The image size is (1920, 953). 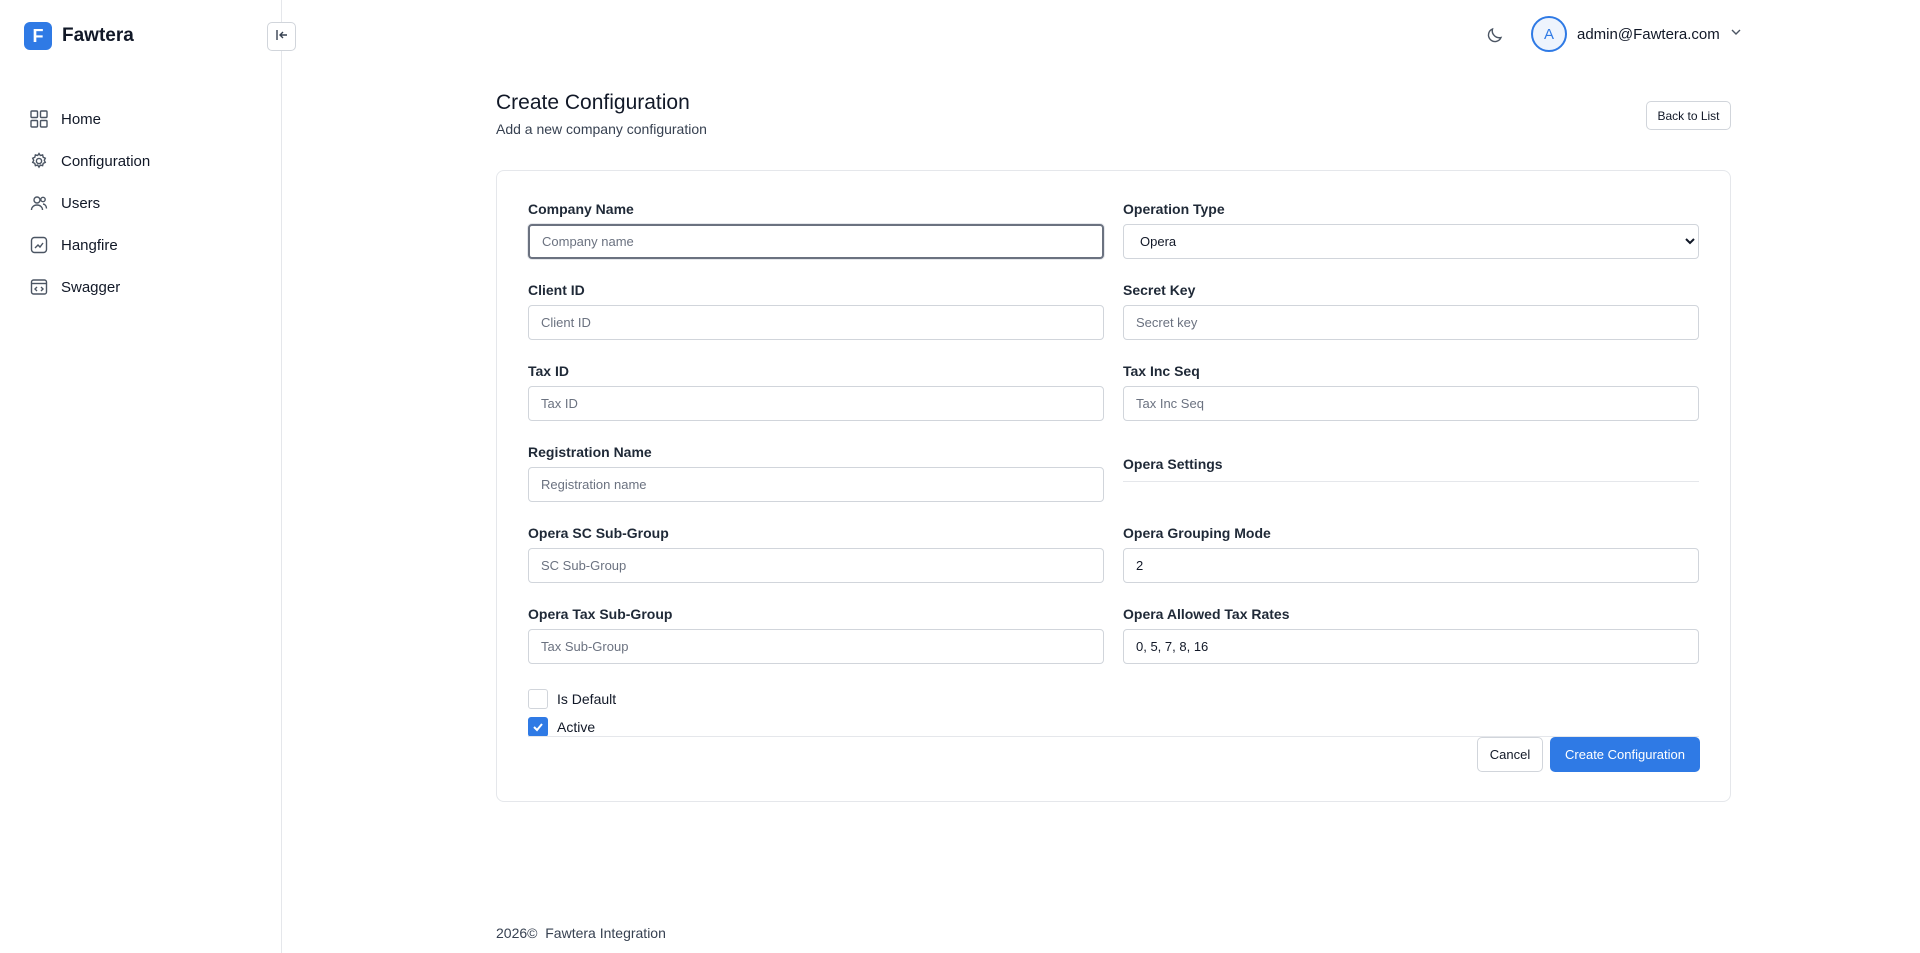 What do you see at coordinates (816, 565) in the screenshot?
I see `opera-sc-sub-group-input` at bounding box center [816, 565].